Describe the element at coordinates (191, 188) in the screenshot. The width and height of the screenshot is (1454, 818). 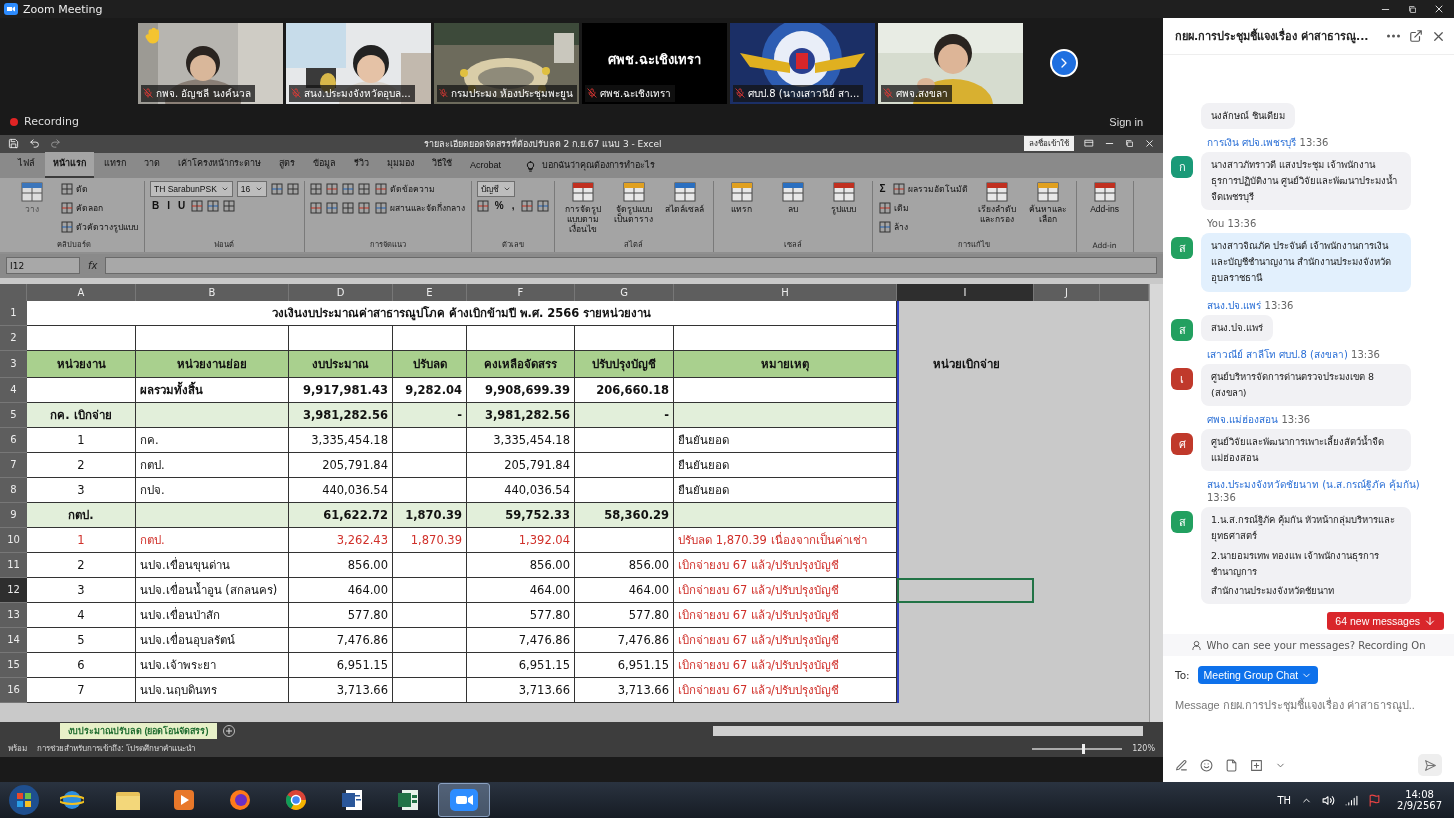
I see `ribbon-dropdown: TH SarabunPSK` at that location.